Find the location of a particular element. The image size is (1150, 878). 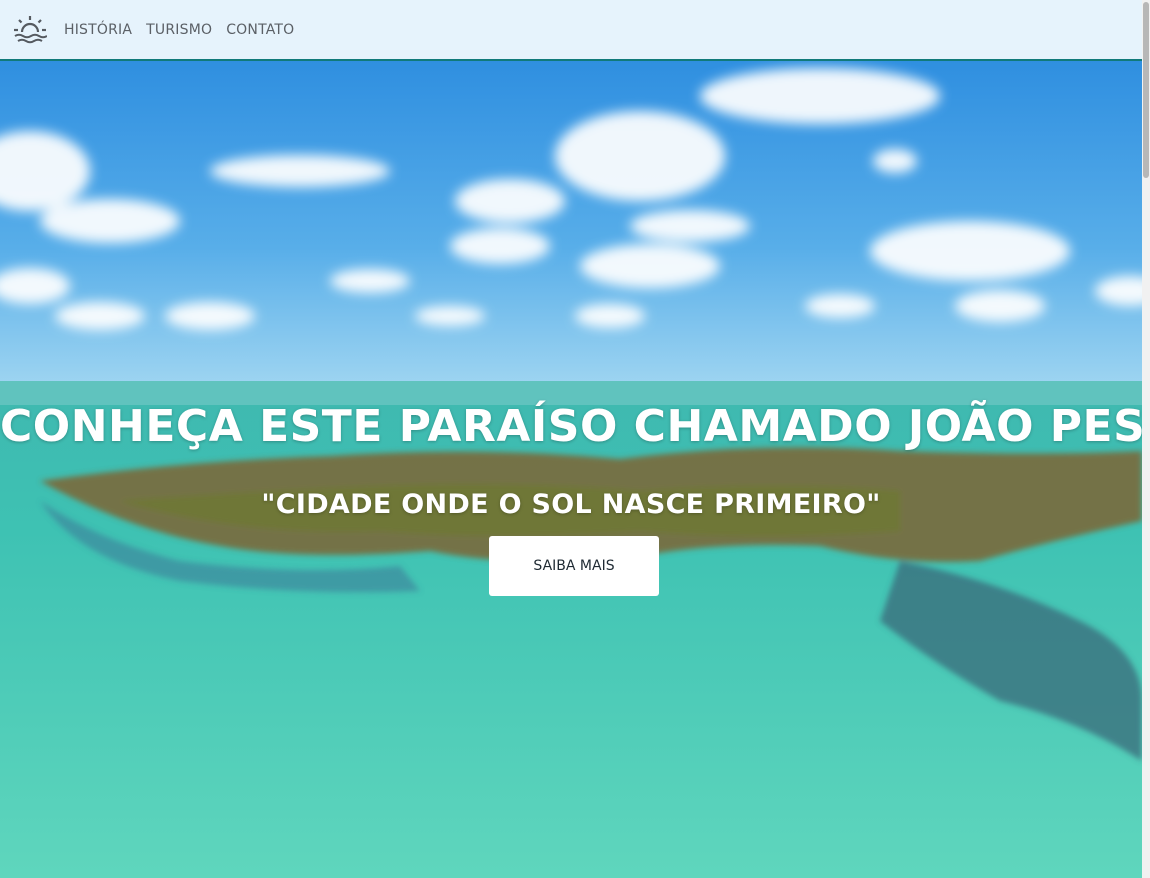

hero-title: CONHEÇA ESTE PARAÍSO CHAMADO JOÃO PESSOA is located at coordinates (571, 426).